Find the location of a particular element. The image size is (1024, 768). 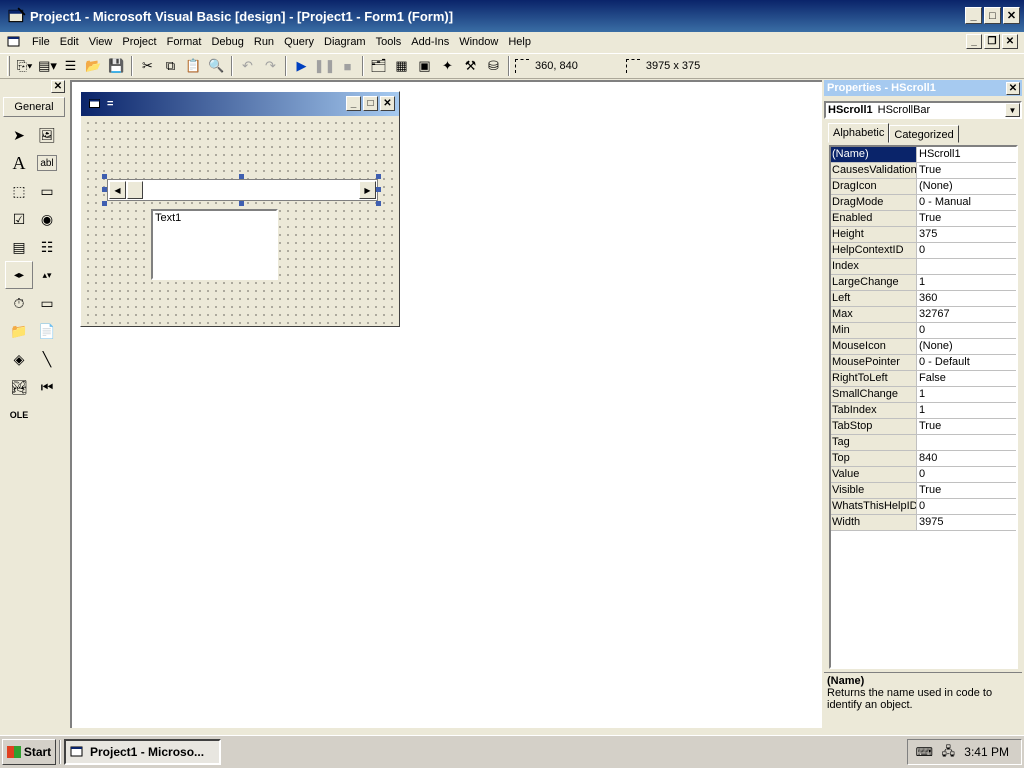

frame-tool-icon: ⬚ is located at coordinates (19, 191).